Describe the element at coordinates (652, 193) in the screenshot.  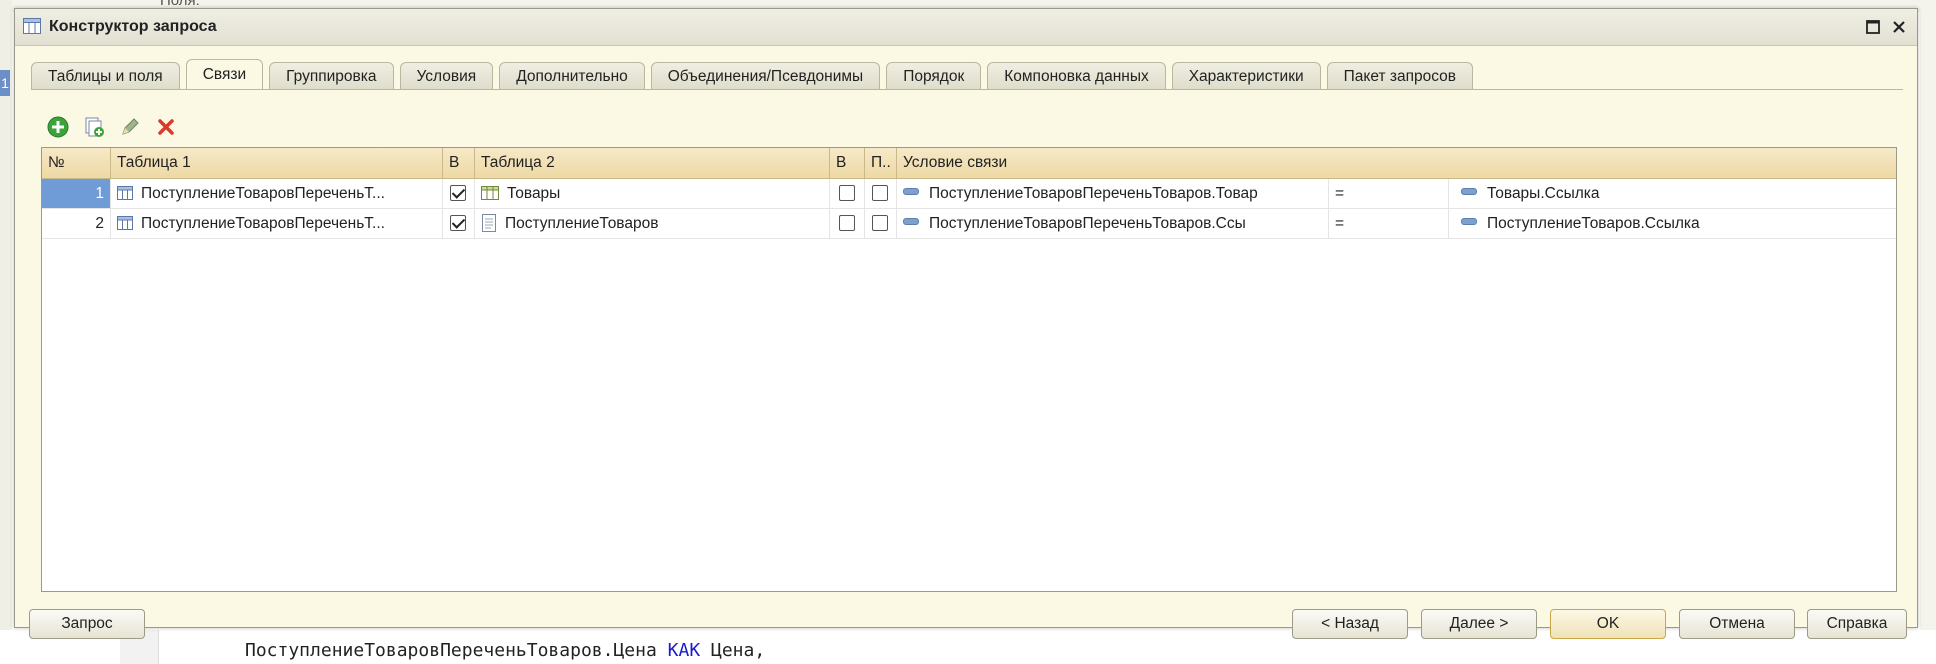
I see `table2-cell: Товары` at that location.